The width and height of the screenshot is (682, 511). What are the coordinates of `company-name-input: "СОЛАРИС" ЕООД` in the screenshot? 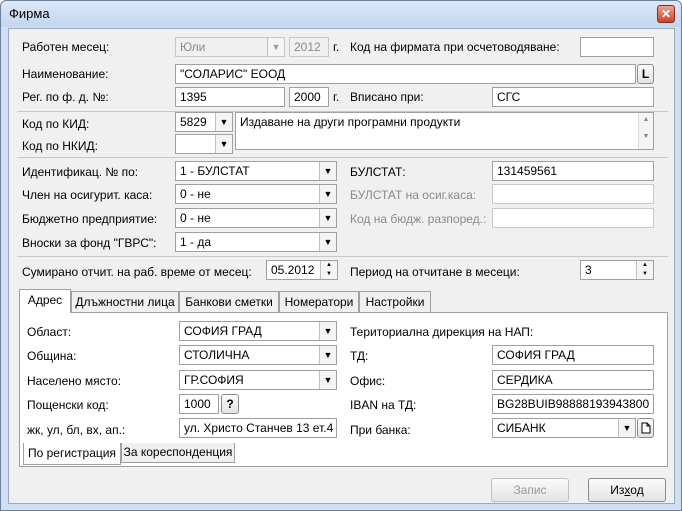 It's located at (405, 74).